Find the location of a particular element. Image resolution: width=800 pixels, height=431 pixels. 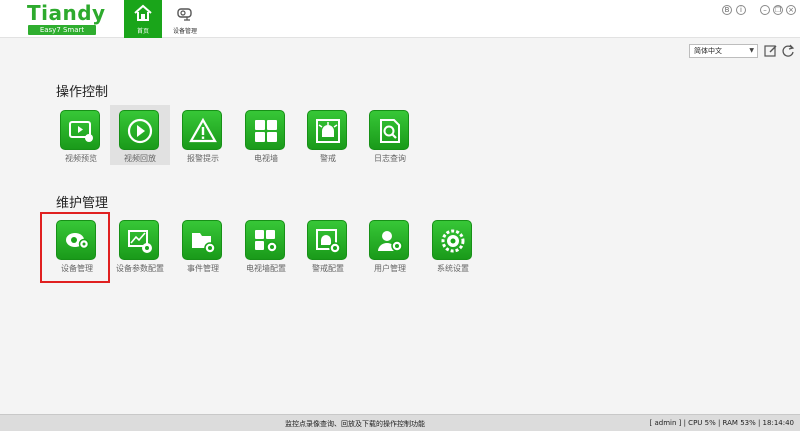

tile-device-param-config: 设备参数配置 is located at coordinates (140, 245).